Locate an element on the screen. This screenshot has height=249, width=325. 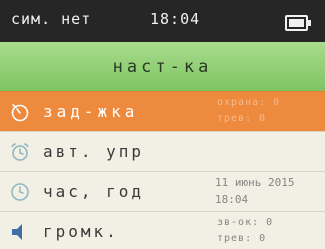
menu-item-label: громк. is located at coordinates (81, 231).